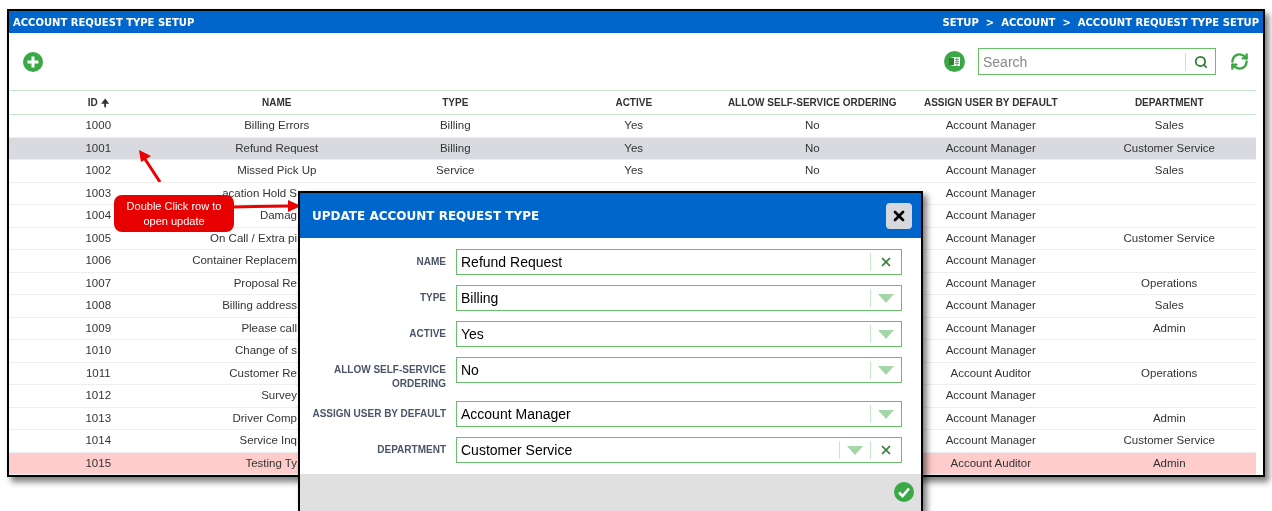  I want to click on table-cell-text: 1010, so click(98, 351).